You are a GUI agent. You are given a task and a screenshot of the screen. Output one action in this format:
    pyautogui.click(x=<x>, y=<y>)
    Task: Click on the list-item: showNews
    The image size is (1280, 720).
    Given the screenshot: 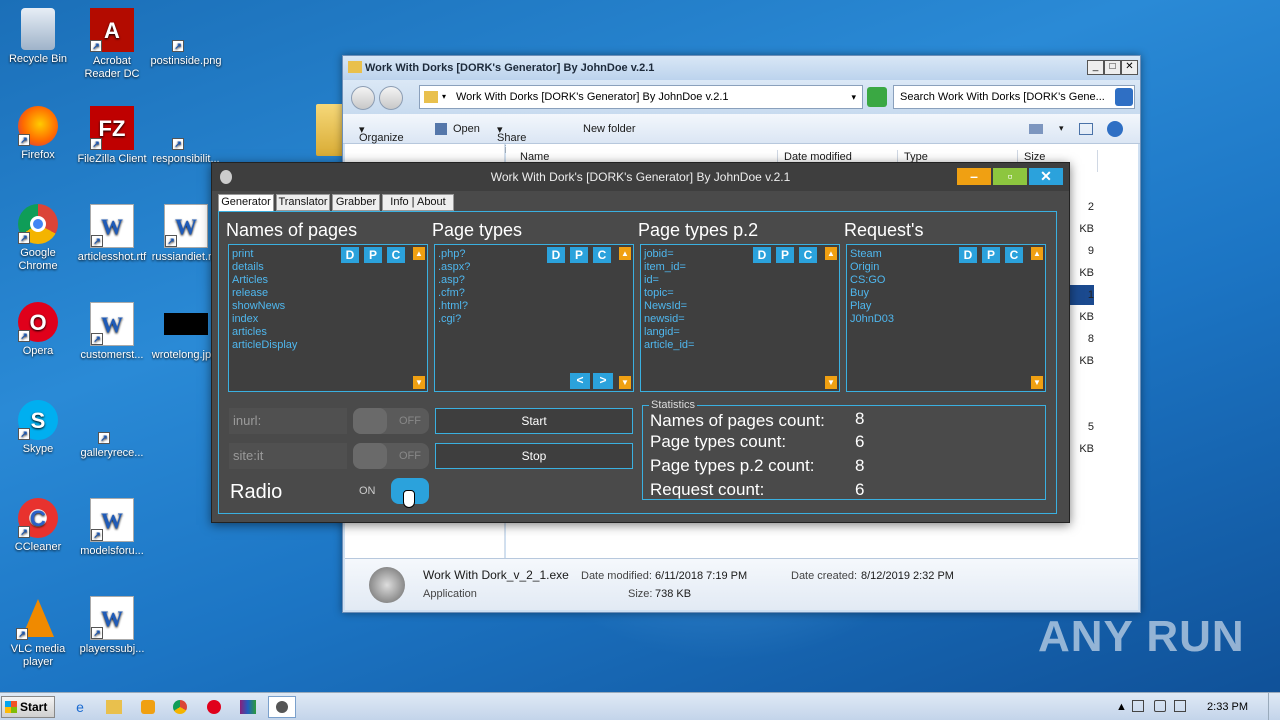 What is the action you would take?
    pyautogui.click(x=264, y=306)
    